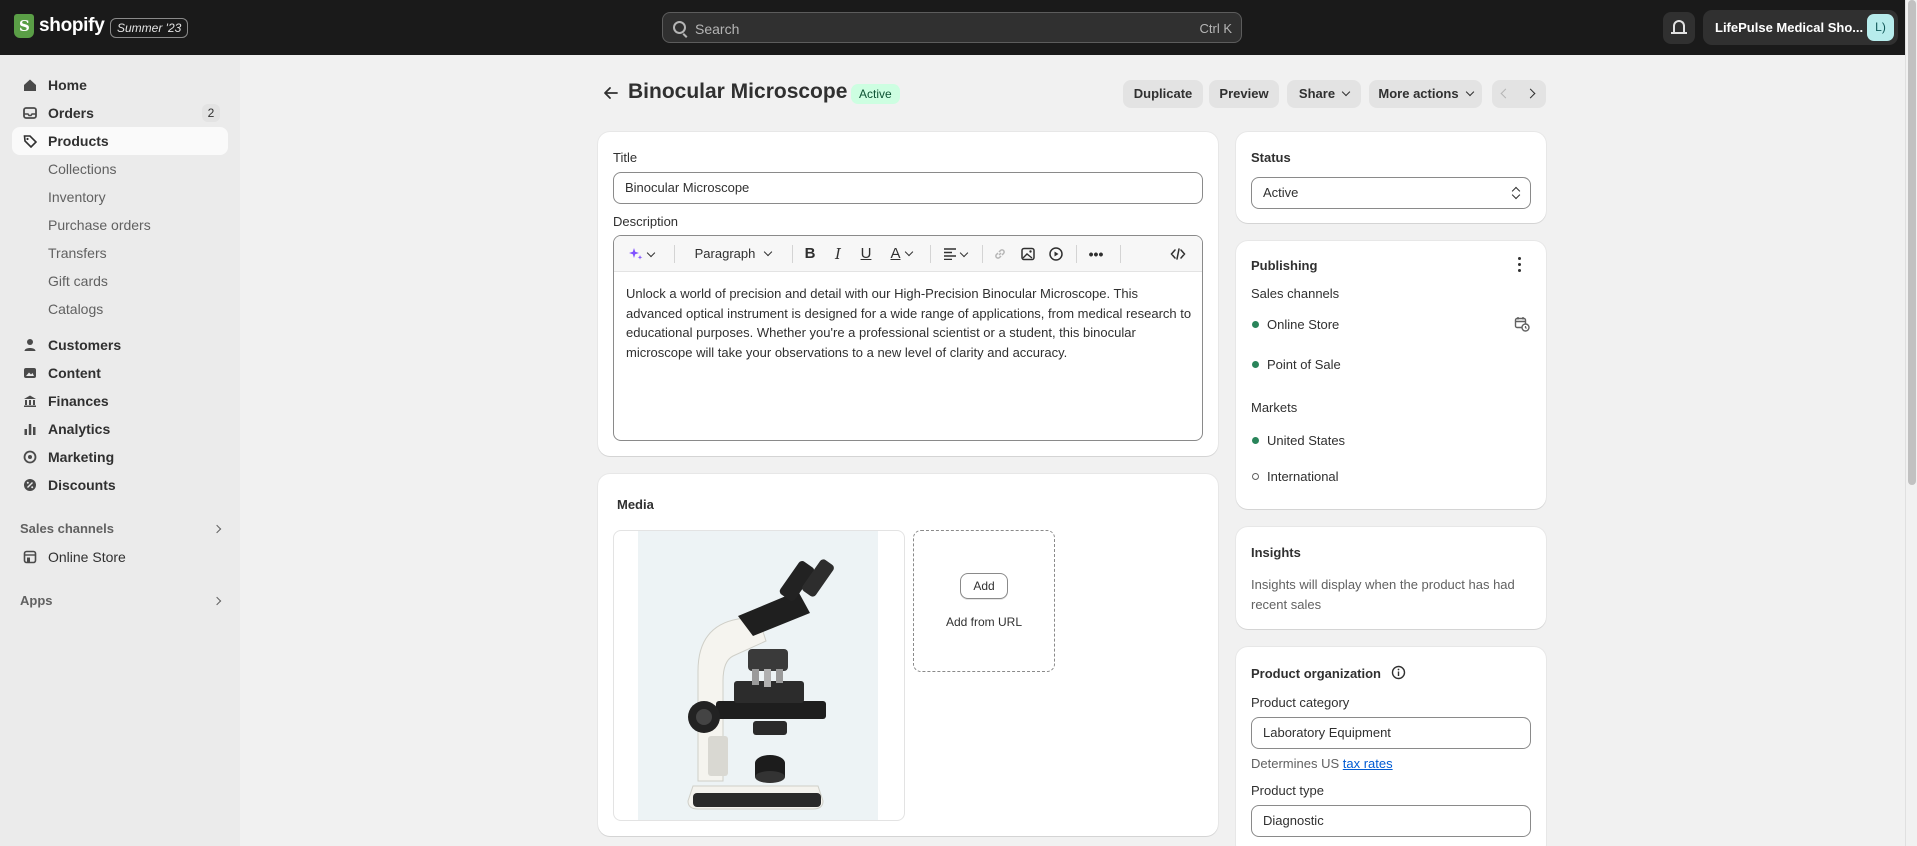  I want to click on italic-button: I, so click(838, 254).